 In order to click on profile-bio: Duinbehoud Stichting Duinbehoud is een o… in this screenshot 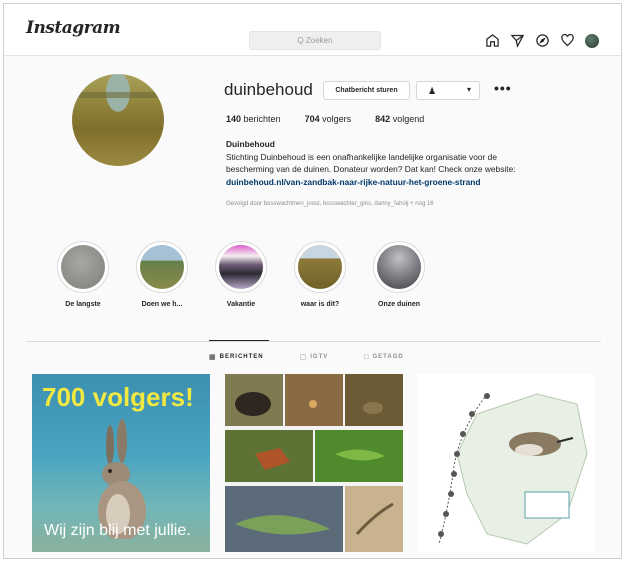, I will do `click(396, 163)`.